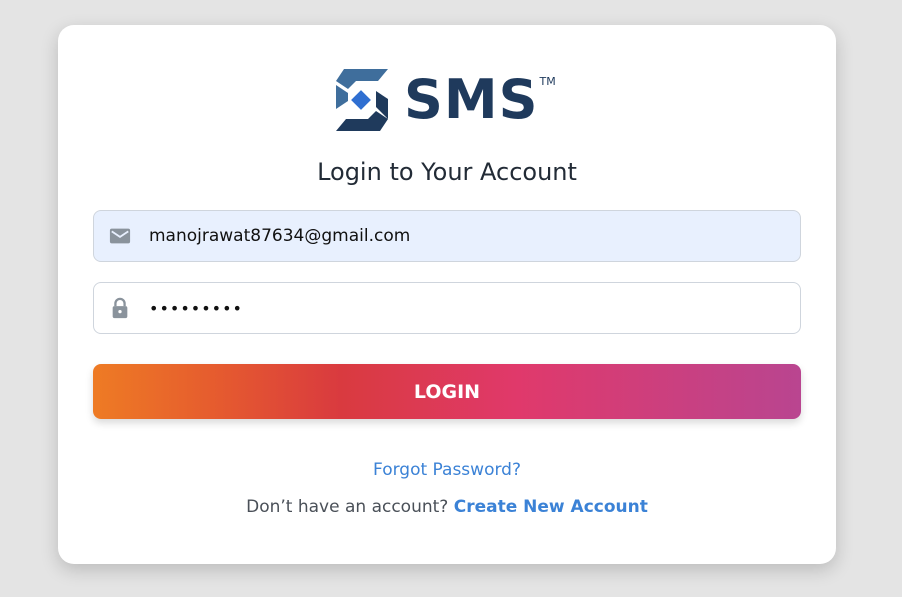 This screenshot has height=597, width=902. What do you see at coordinates (447, 172) in the screenshot?
I see `page-title: Login to Your Account` at bounding box center [447, 172].